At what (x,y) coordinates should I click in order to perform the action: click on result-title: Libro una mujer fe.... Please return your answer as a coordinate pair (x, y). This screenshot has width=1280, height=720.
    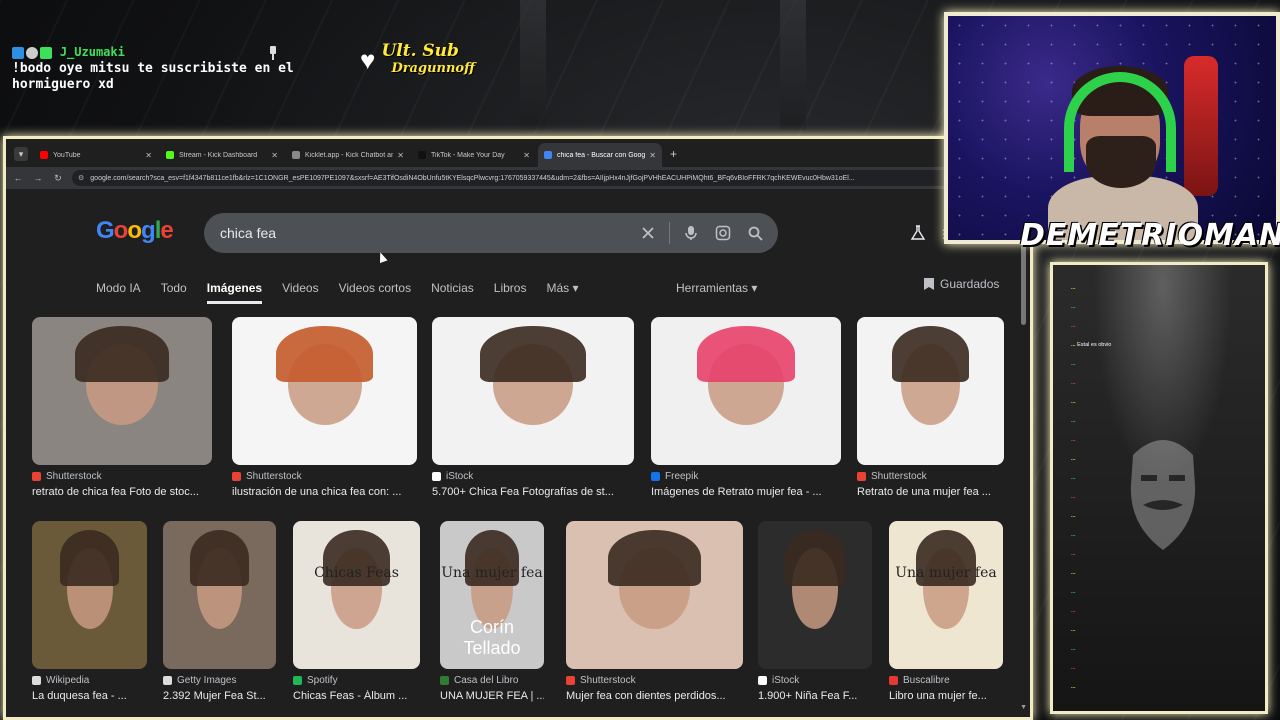
    Looking at the image, I should click on (946, 696).